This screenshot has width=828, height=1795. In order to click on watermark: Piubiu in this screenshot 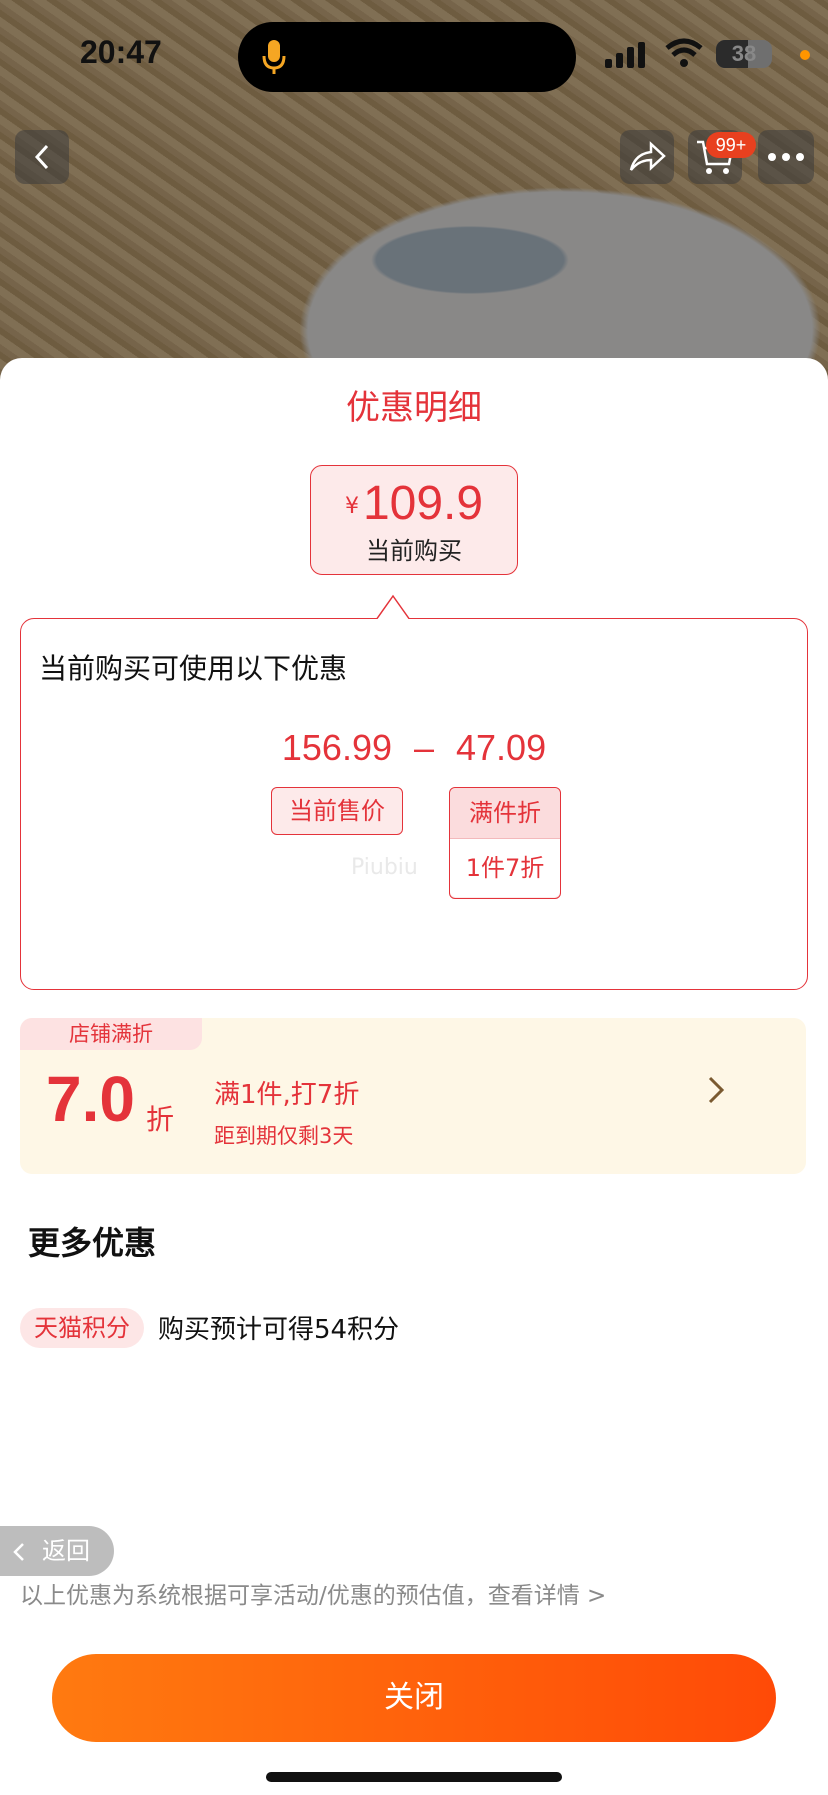, I will do `click(384, 867)`.